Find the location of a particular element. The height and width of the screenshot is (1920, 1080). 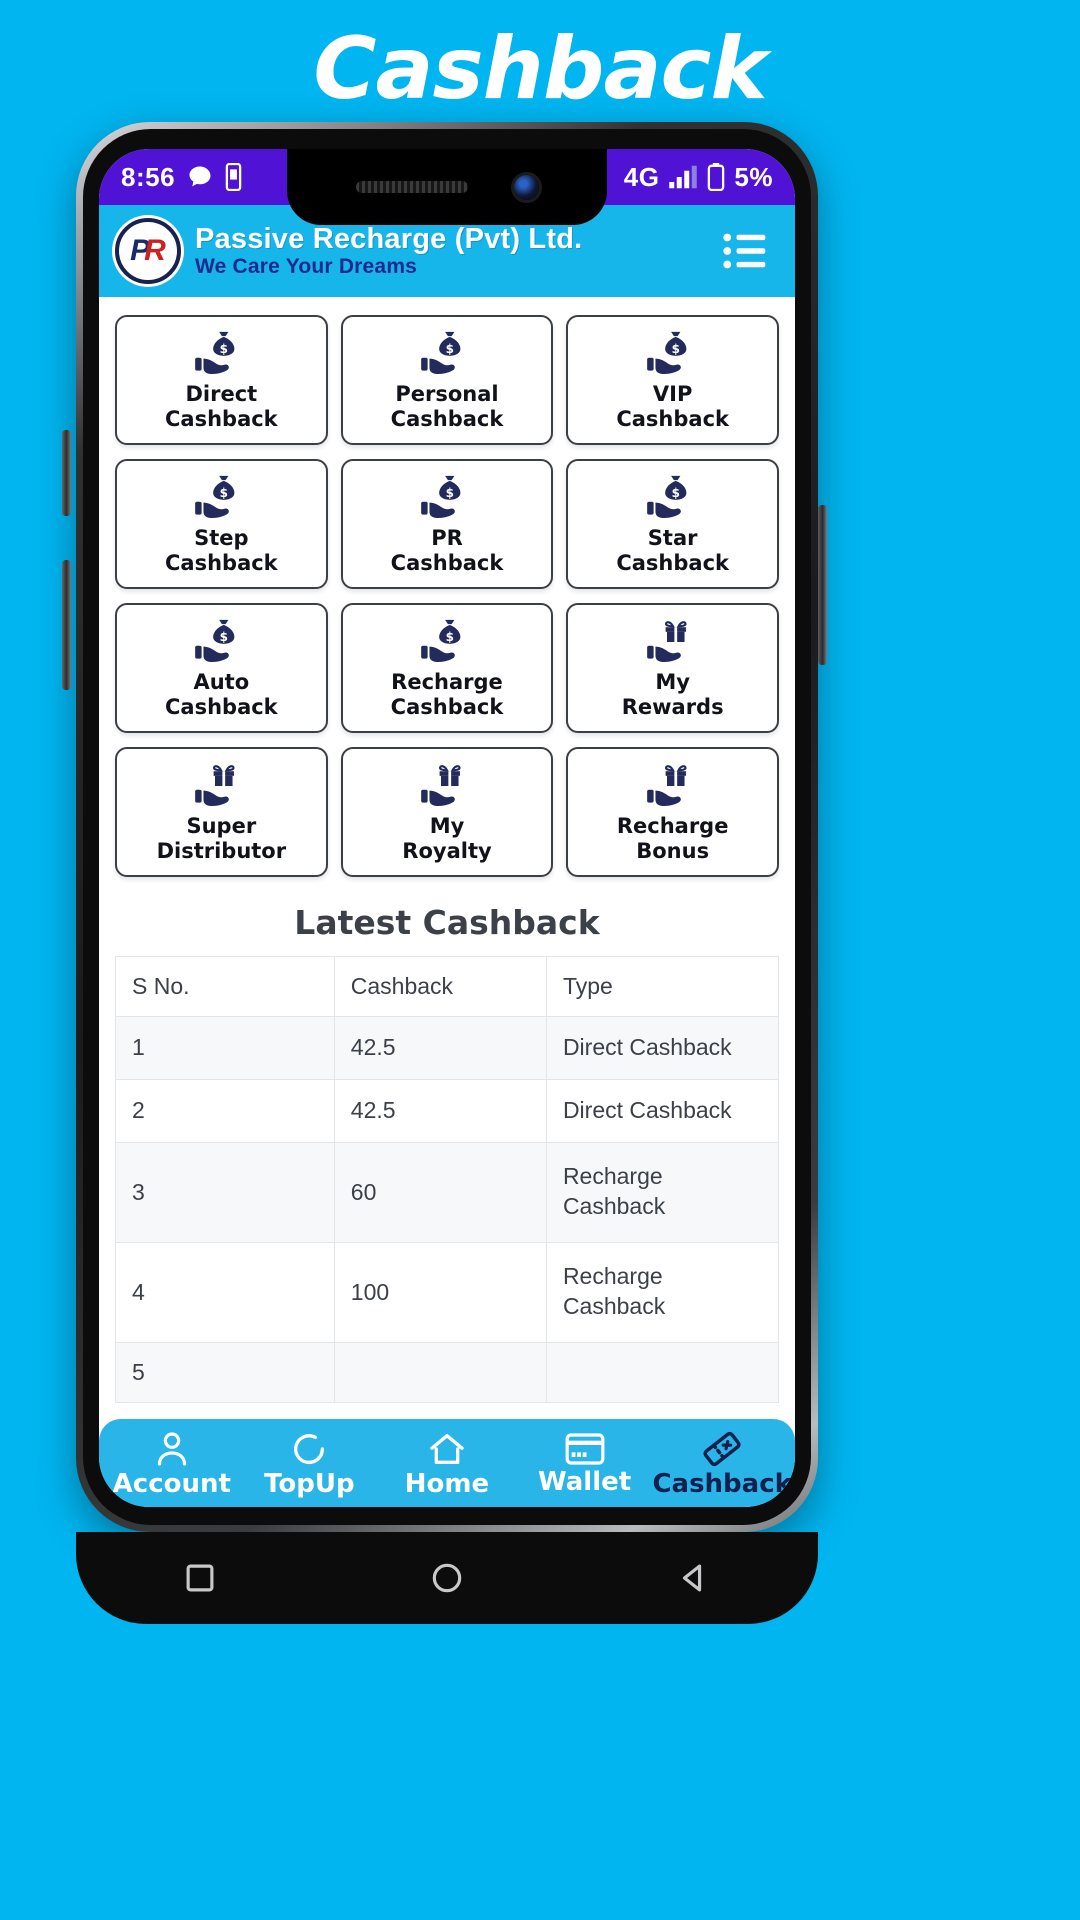

status-bar-left: 8:56 is located at coordinates (181, 177).